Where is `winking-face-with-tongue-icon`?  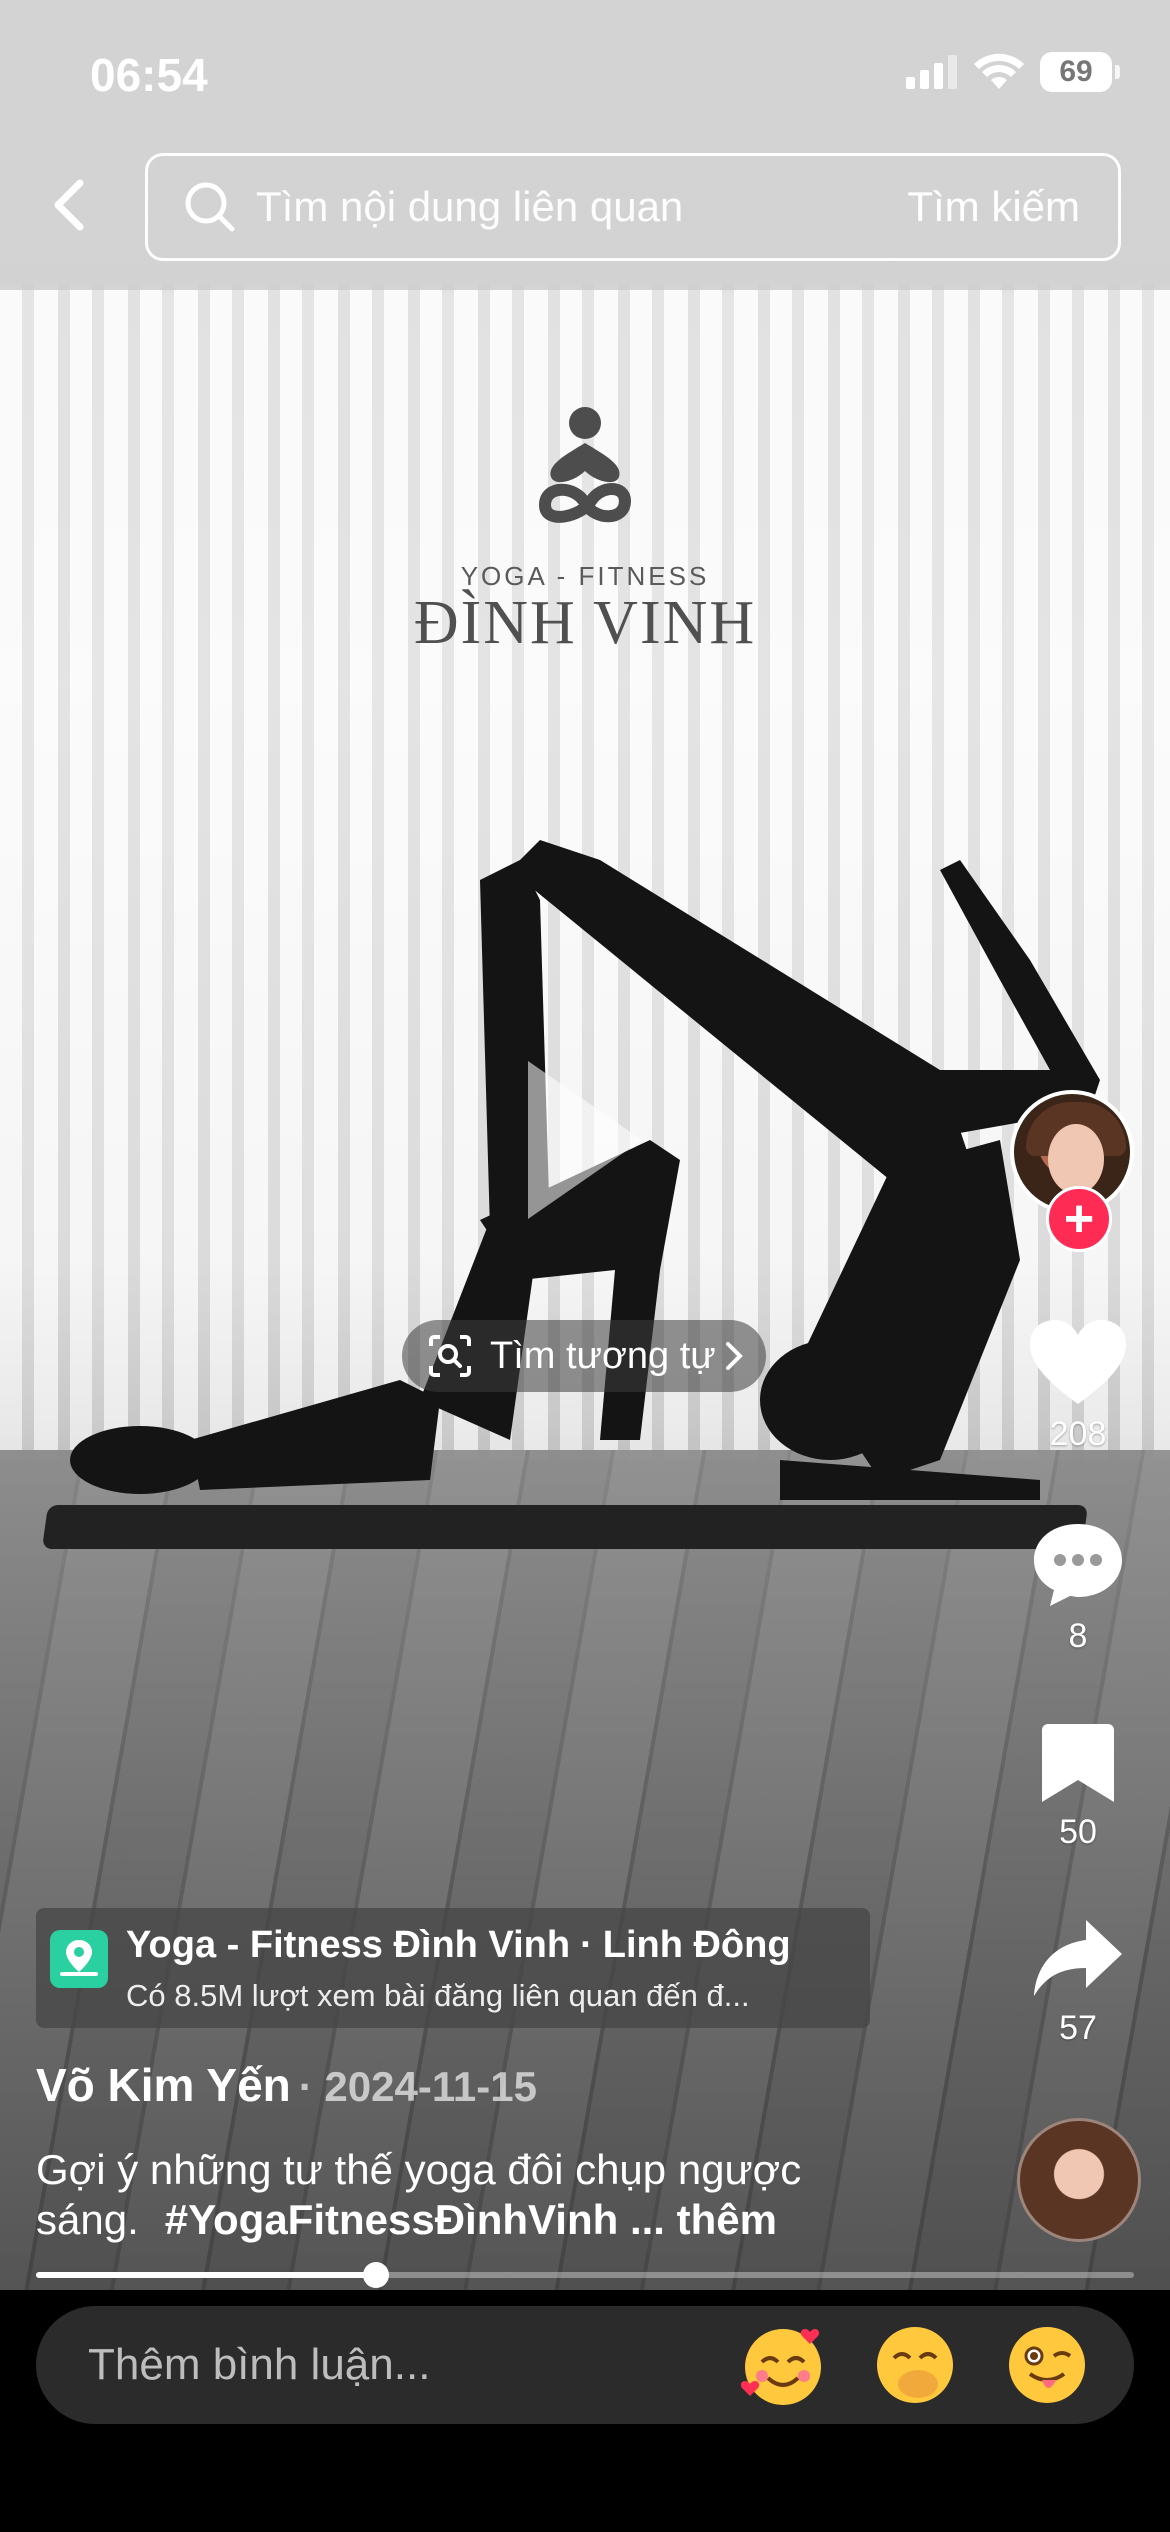 winking-face-with-tongue-icon is located at coordinates (1047, 2365).